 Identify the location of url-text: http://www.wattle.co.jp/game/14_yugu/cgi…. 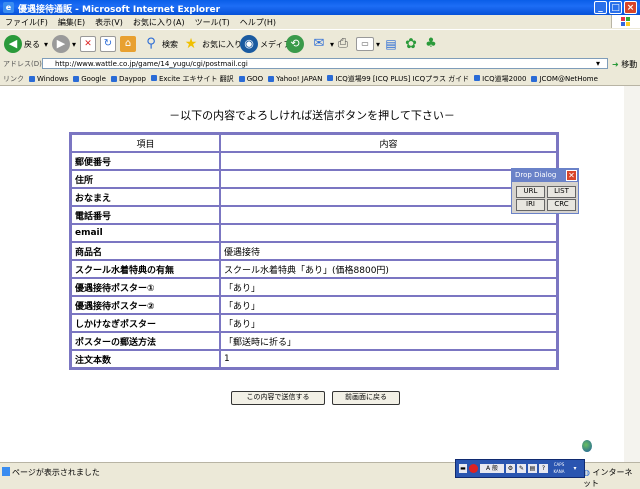
(151, 64).